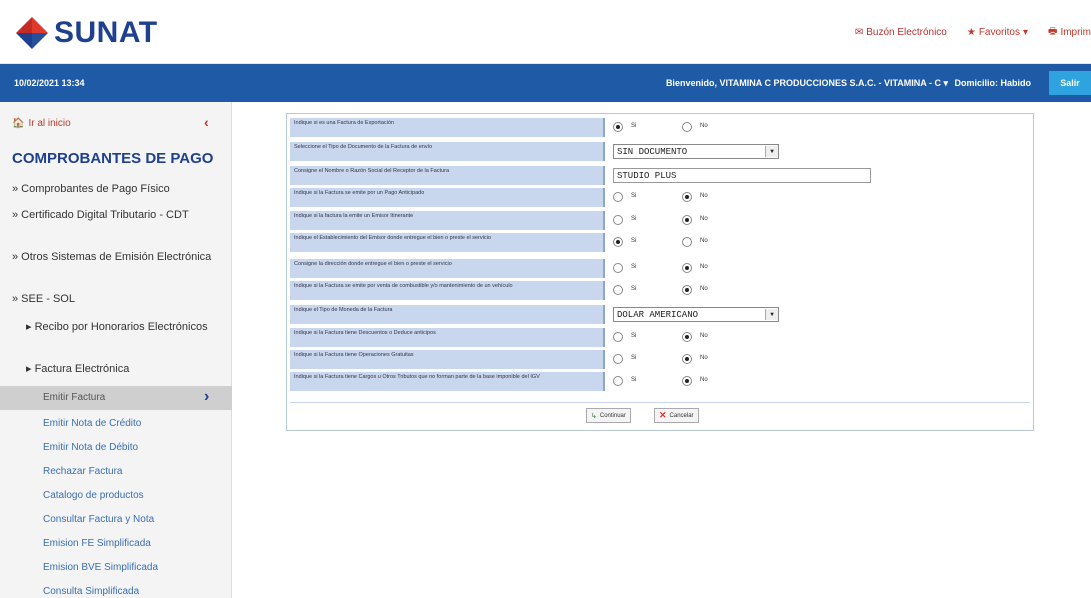 The height and width of the screenshot is (598, 1091). I want to click on select-value: SIN DOCUMENTO, so click(652, 152).